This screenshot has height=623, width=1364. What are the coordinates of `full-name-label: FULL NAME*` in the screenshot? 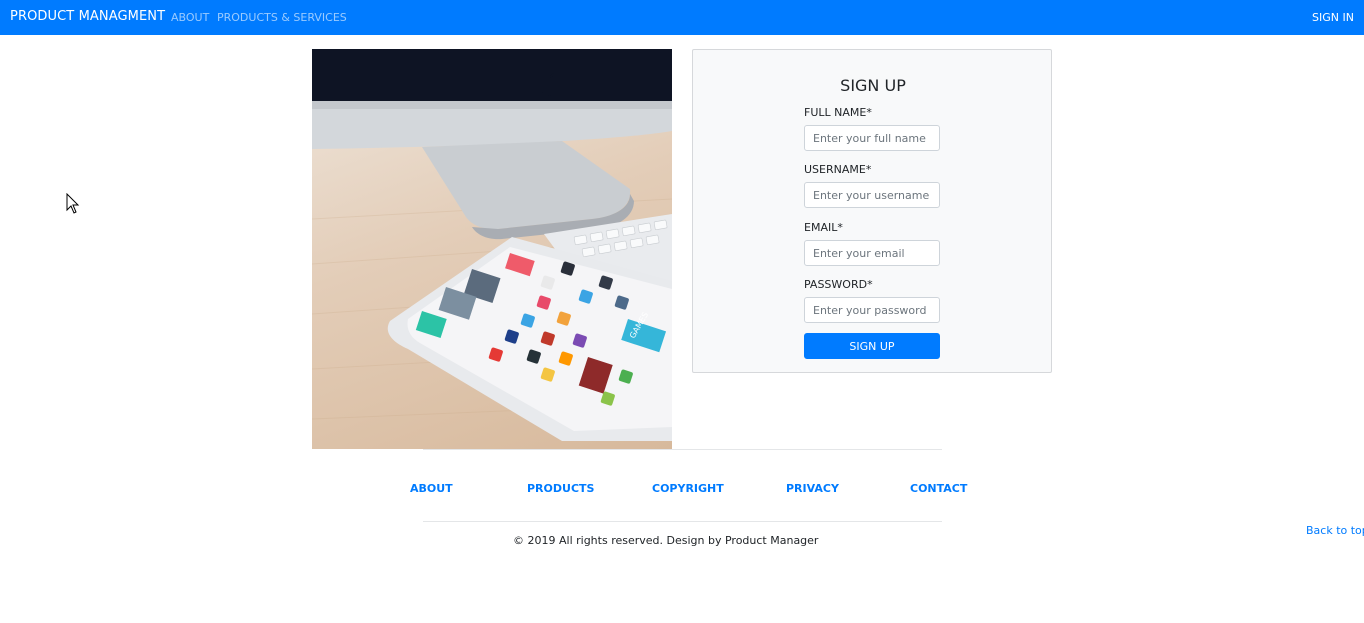 It's located at (838, 112).